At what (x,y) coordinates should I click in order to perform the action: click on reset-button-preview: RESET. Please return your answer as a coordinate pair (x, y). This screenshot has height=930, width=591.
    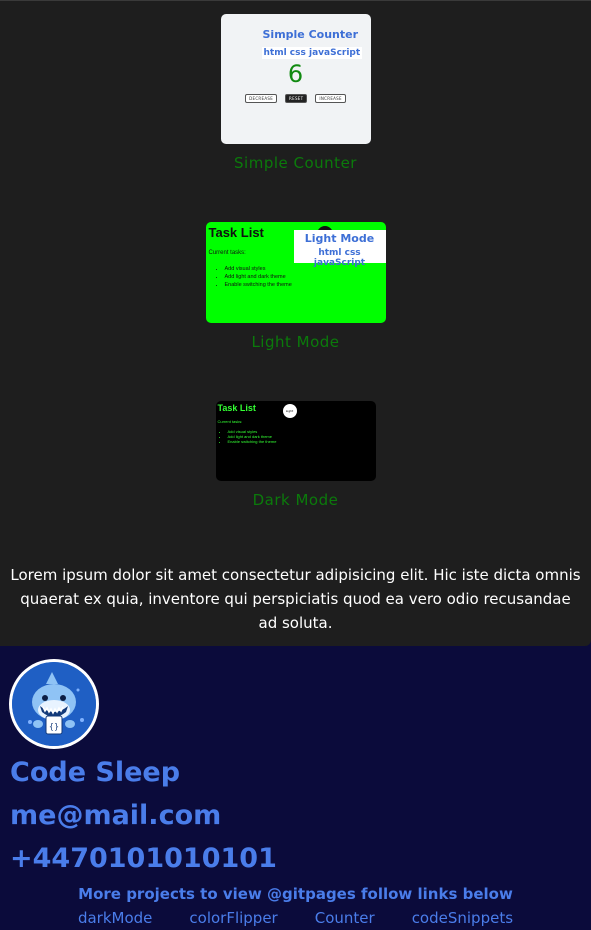
    Looking at the image, I should click on (296, 98).